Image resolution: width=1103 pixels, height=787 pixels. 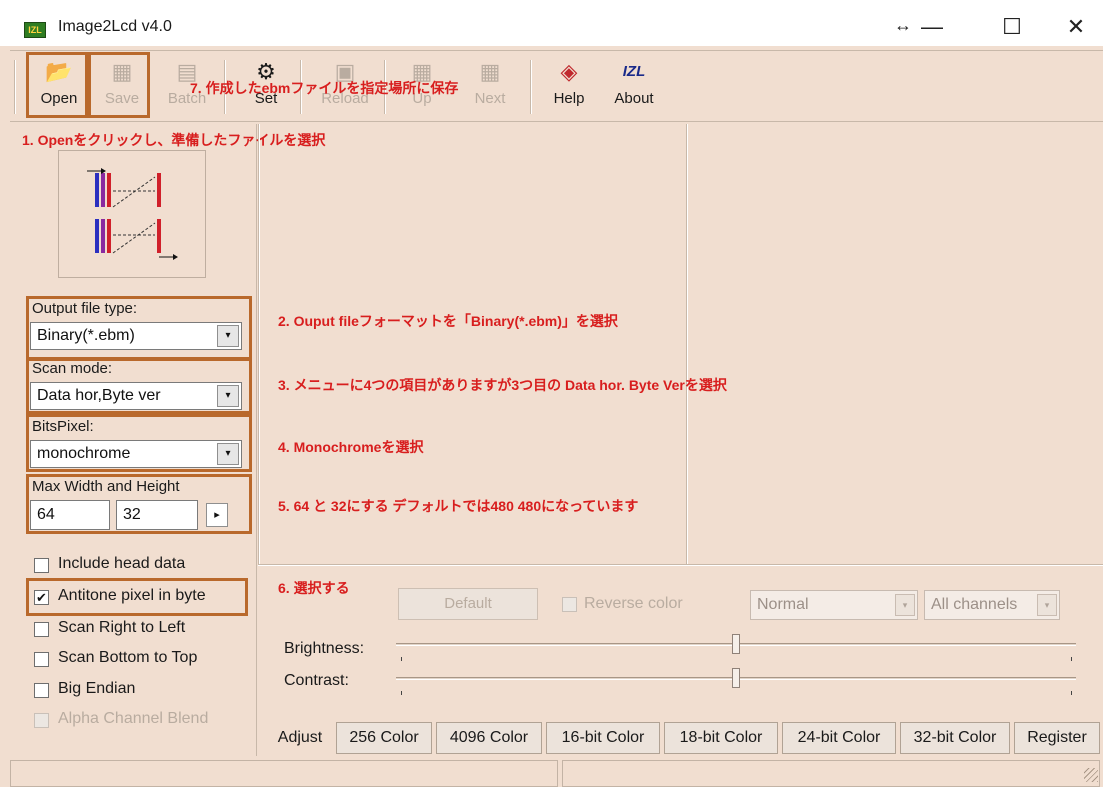 I want to click on help-label: Help, so click(x=569, y=98).